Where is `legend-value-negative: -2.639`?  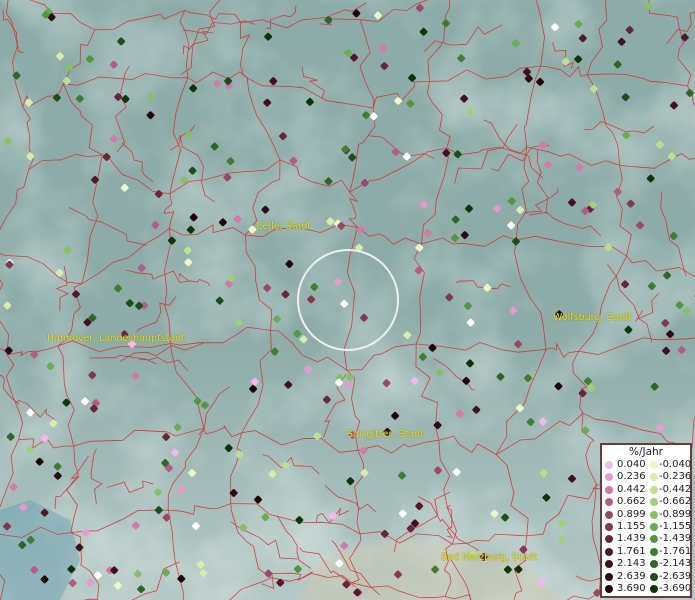
legend-value-negative: -2.639 is located at coordinates (675, 576).